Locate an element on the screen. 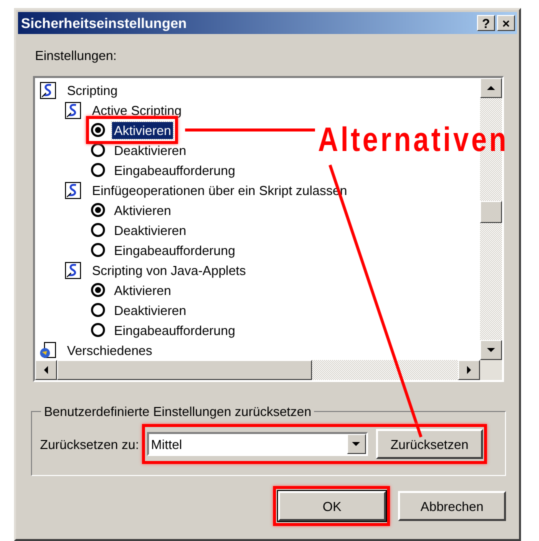 The width and height of the screenshot is (539, 541). level-dropdown: Mittel is located at coordinates (257, 444).